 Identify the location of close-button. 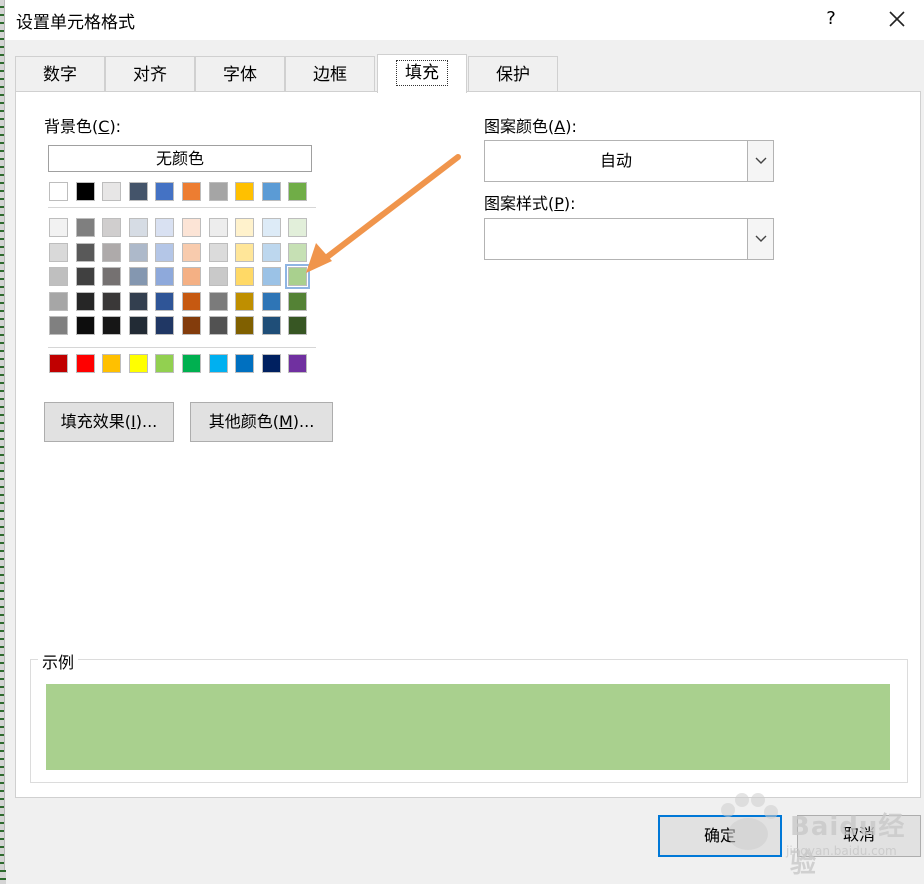
(897, 19).